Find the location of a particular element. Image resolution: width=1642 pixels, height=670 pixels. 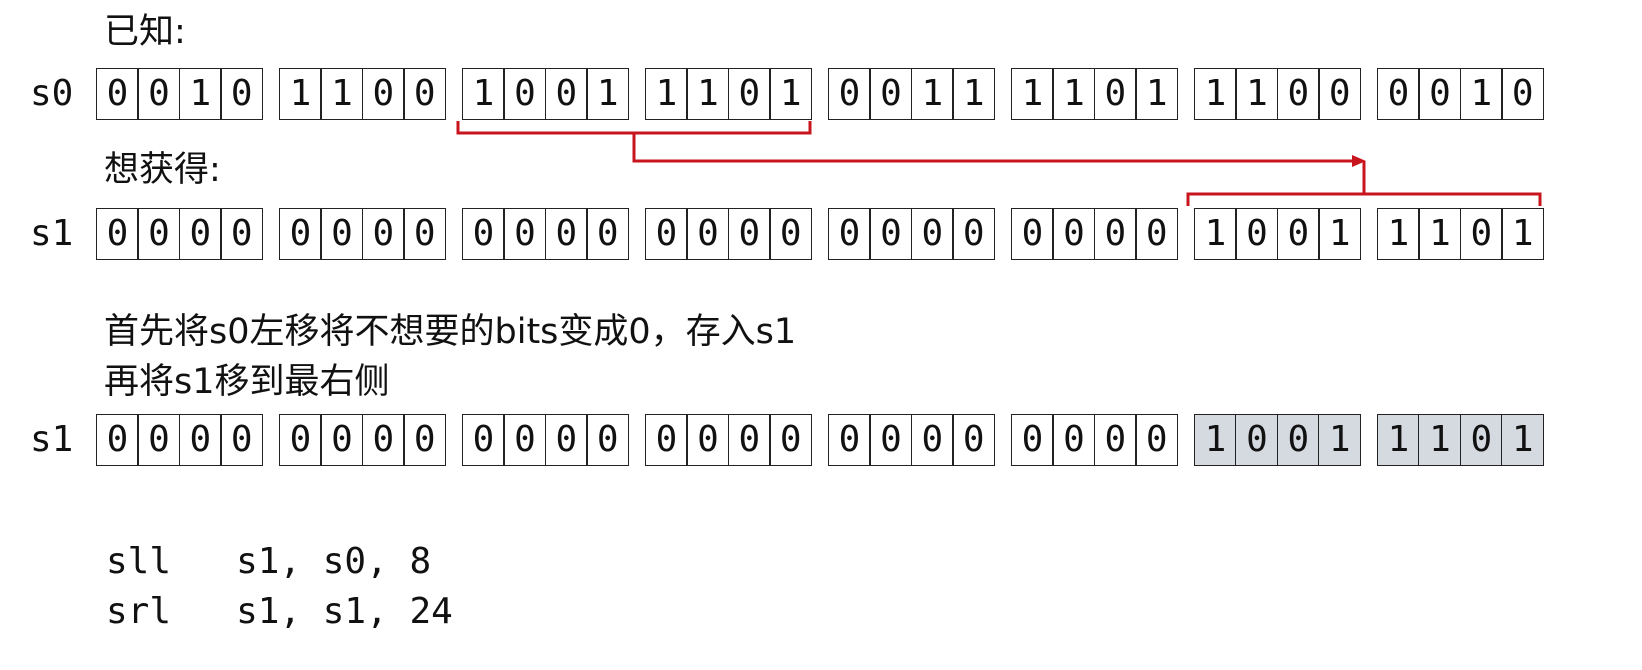

shift-arrow-line is located at coordinates (993, 148).